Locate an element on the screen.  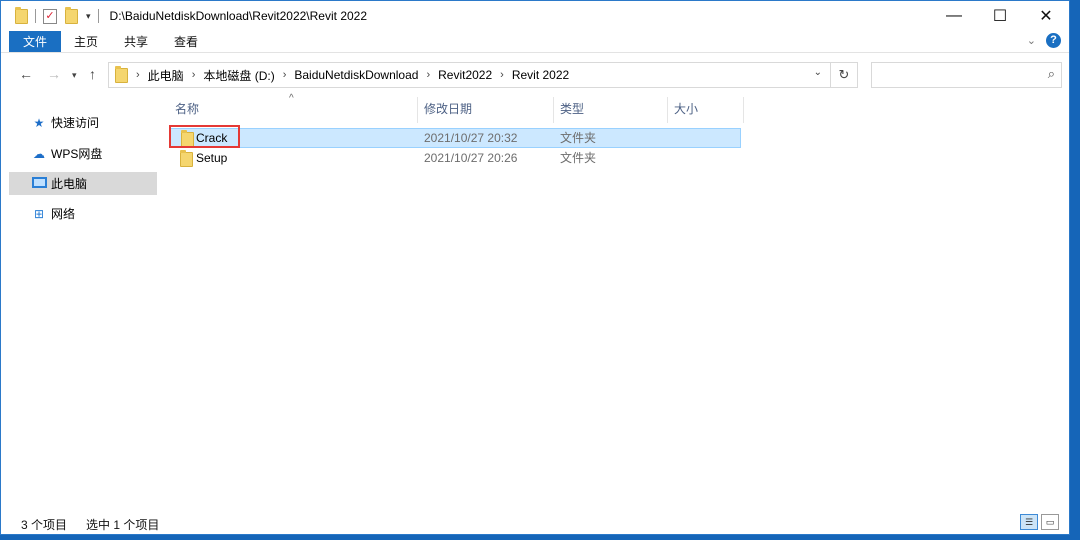
breadcrumb-baidu: BaiduNetdiskDownload is located at coordinates (356, 75).